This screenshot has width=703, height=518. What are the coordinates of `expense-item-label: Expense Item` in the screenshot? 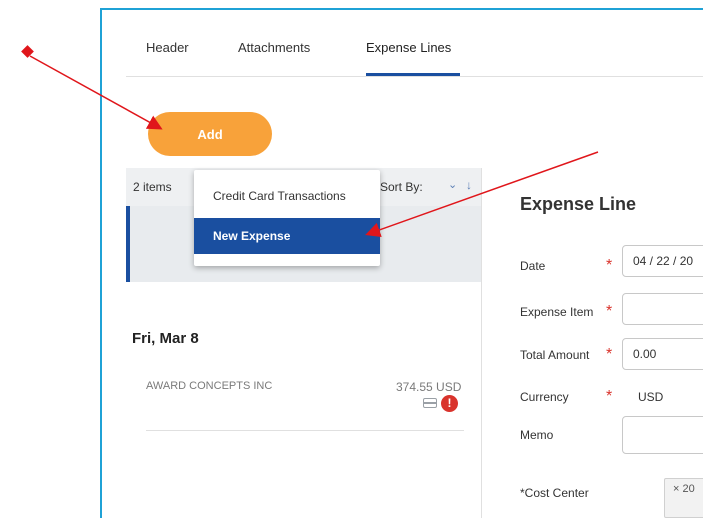 It's located at (557, 312).